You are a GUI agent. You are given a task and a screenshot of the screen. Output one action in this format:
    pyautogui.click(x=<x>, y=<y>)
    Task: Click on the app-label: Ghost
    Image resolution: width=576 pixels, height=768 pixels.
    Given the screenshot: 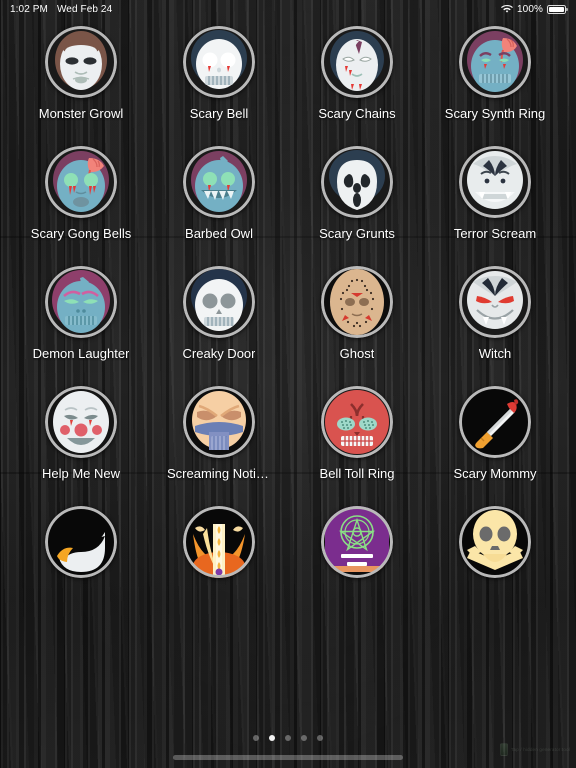 What is the action you would take?
    pyautogui.click(x=357, y=353)
    